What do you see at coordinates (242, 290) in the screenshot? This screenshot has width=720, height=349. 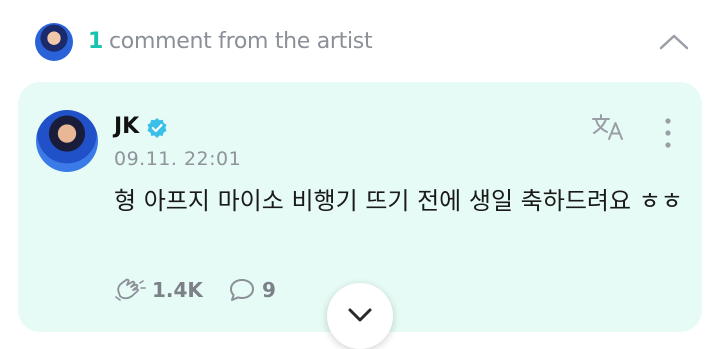 I see `comment-bubble-icon` at bounding box center [242, 290].